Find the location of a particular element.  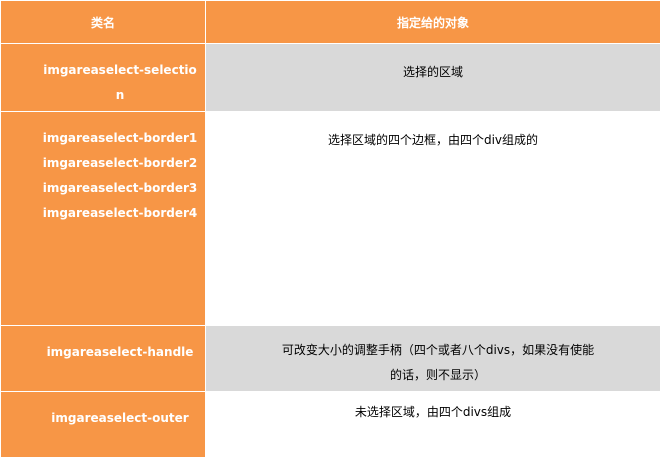

header-target: 指定给的对象 is located at coordinates (433, 22).